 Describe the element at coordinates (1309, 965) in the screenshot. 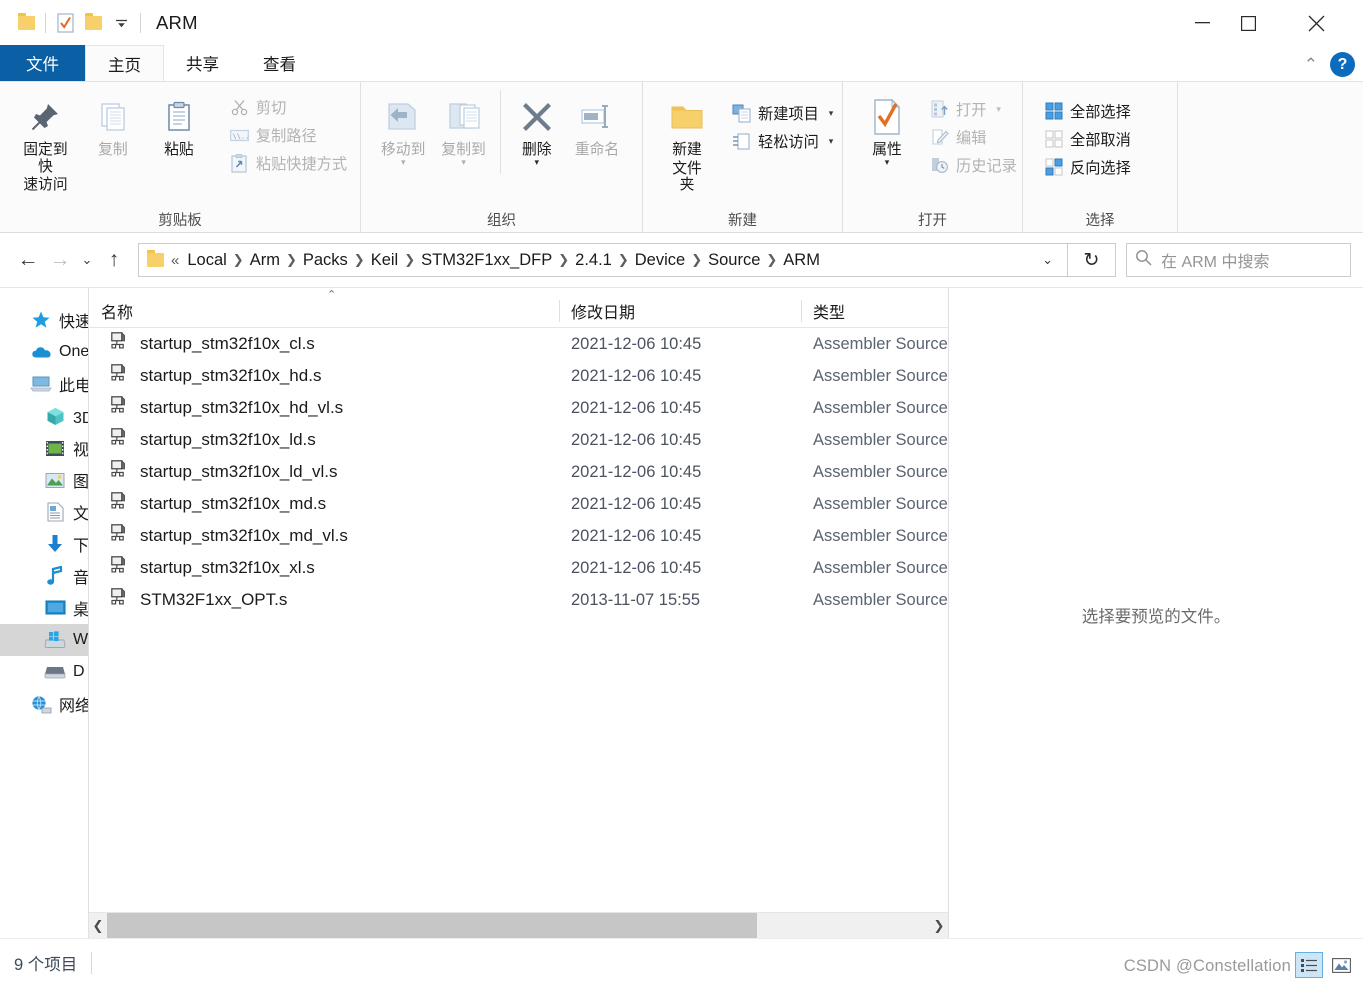

I see `details-view-button` at that location.